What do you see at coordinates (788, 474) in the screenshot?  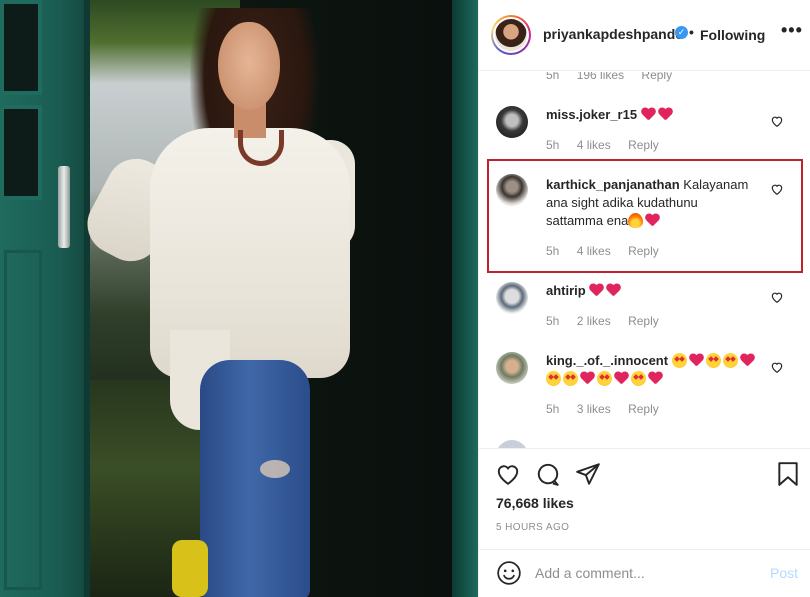 I see `bookmark-icon` at bounding box center [788, 474].